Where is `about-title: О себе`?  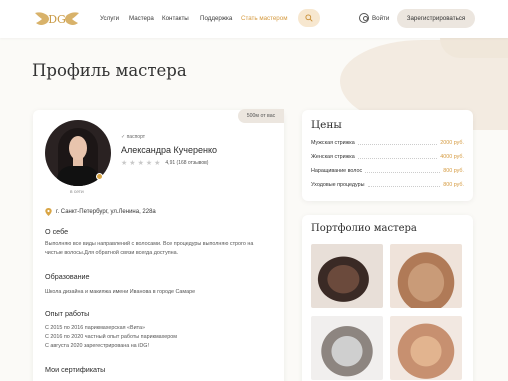 about-title: О себе is located at coordinates (57, 231).